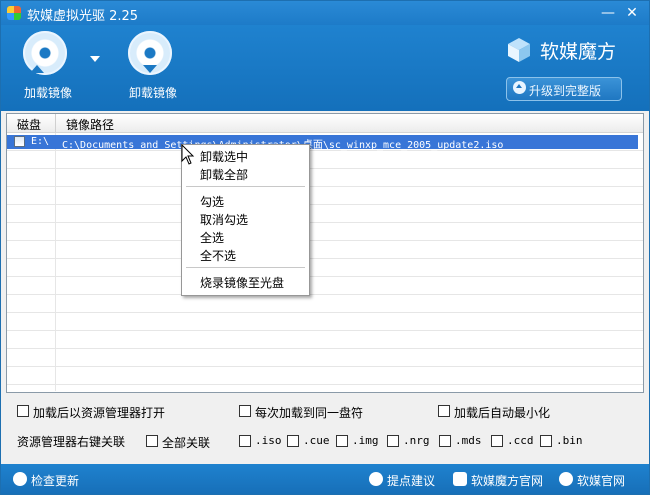 The width and height of the screenshot is (650, 495). Describe the element at coordinates (19, 141) in the screenshot. I see `row-checkbox` at that location.